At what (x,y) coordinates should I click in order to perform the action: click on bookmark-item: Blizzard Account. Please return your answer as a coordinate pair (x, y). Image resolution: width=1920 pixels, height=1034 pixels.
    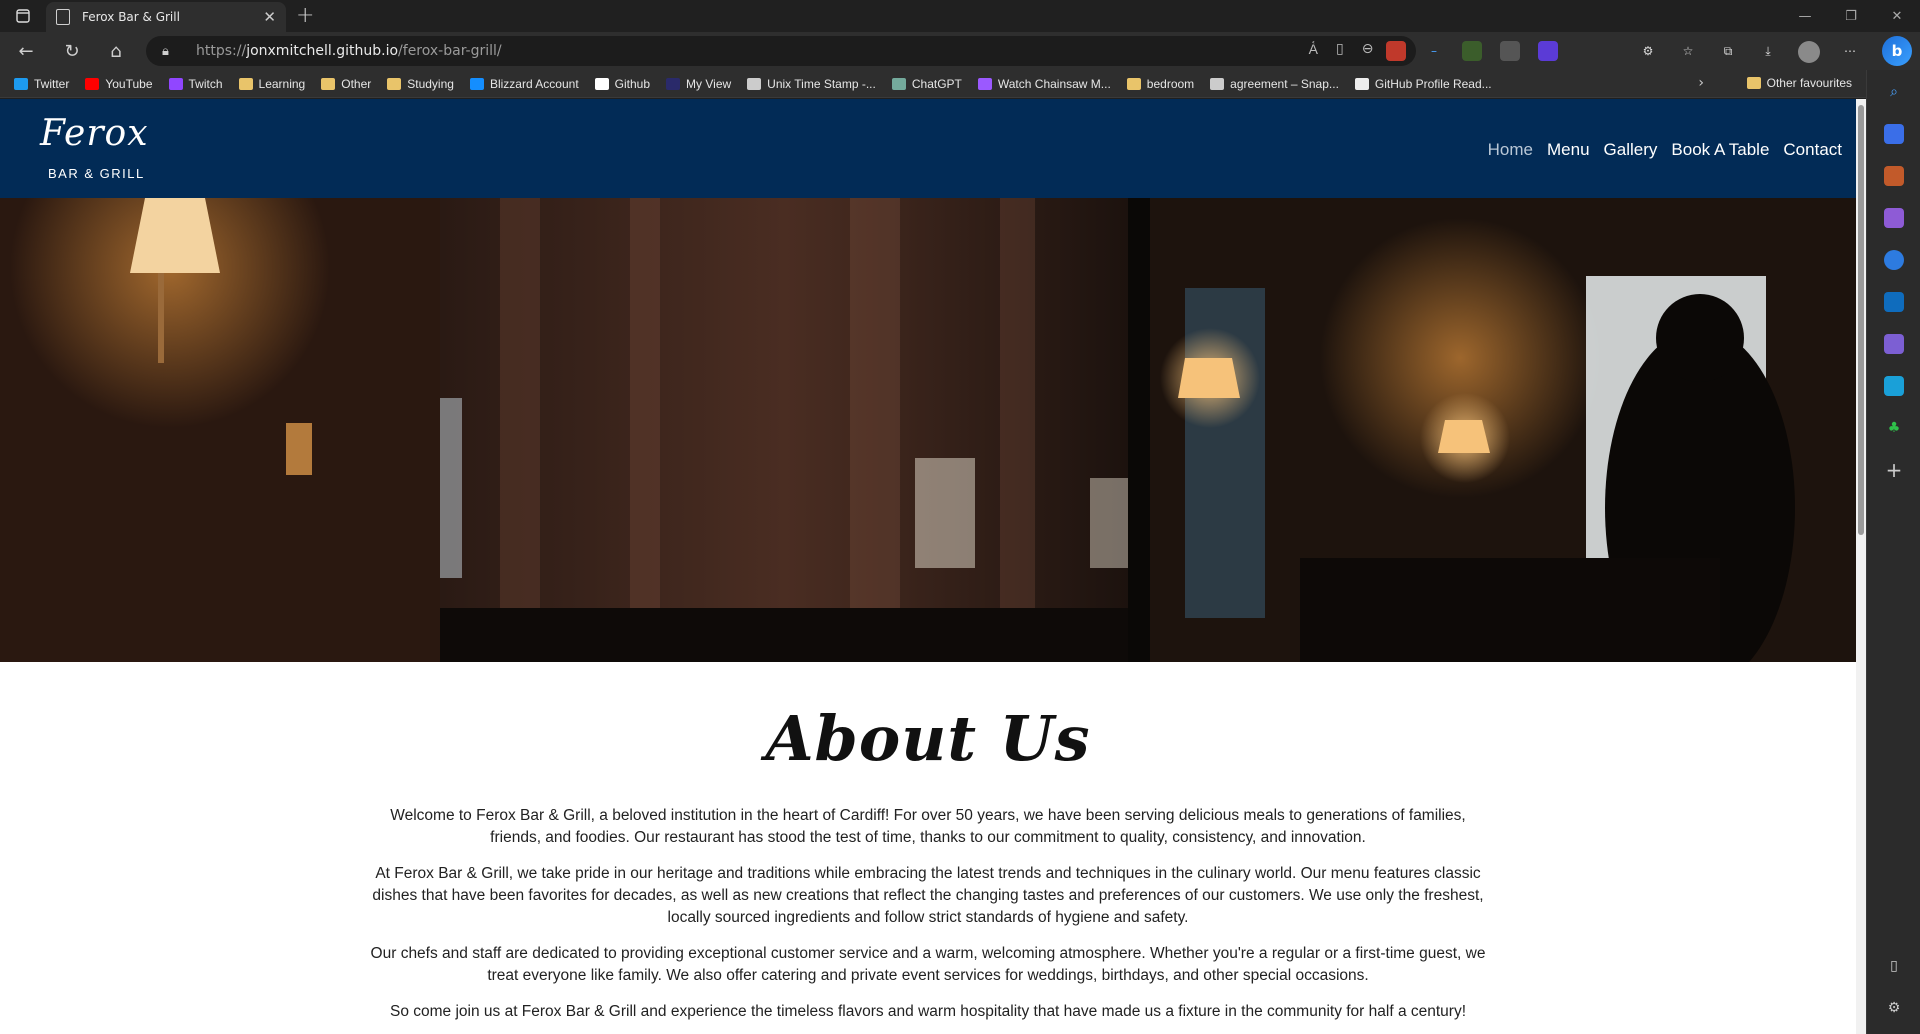
    Looking at the image, I should click on (524, 84).